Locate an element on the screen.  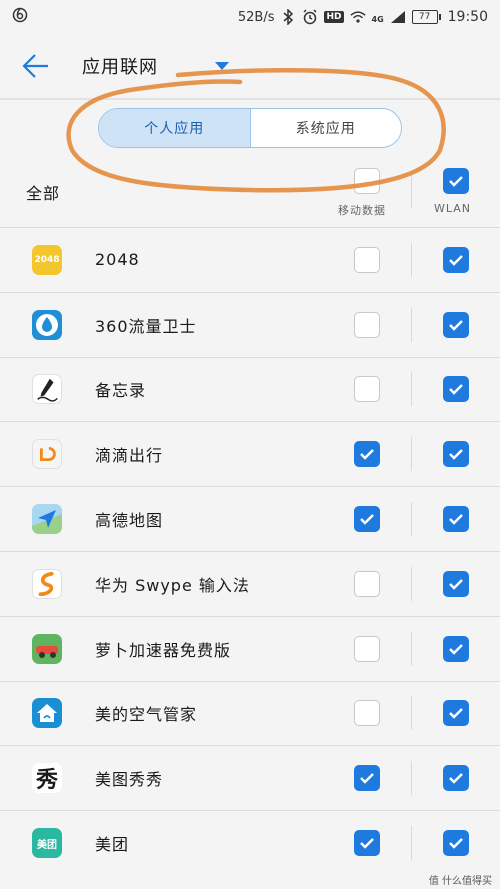
app-name: 华为 Swype 输入法 is located at coordinates (172, 585).